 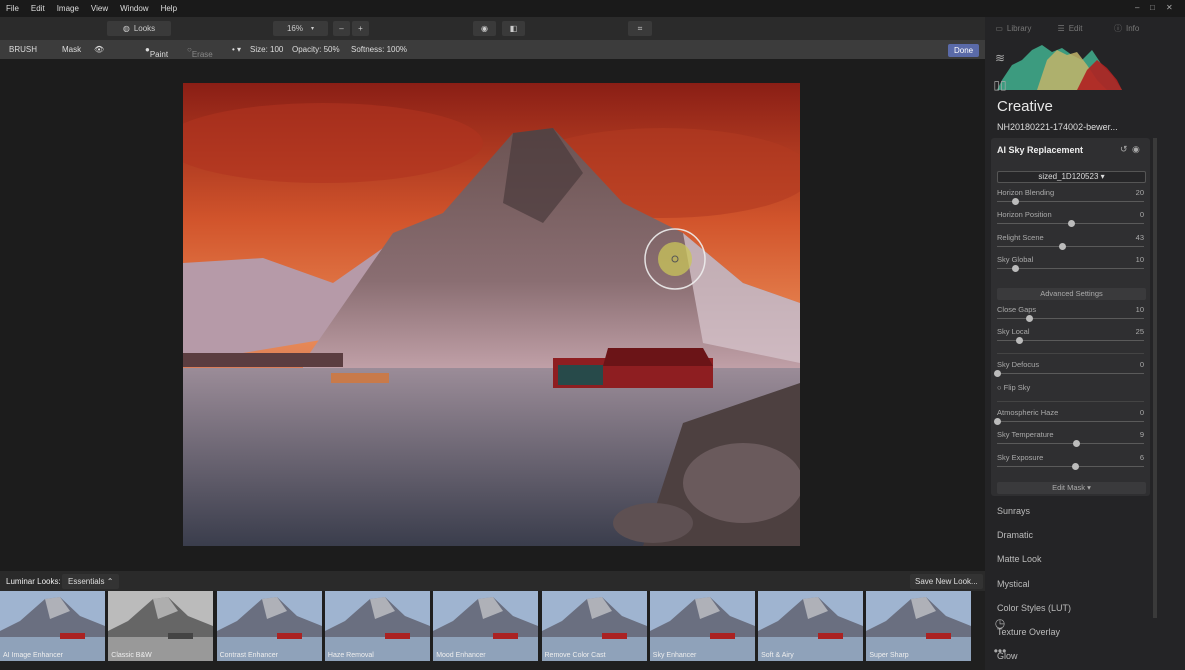 What do you see at coordinates (1070, 314) in the screenshot?
I see `slider-close-gaps: Close Gaps 10` at bounding box center [1070, 314].